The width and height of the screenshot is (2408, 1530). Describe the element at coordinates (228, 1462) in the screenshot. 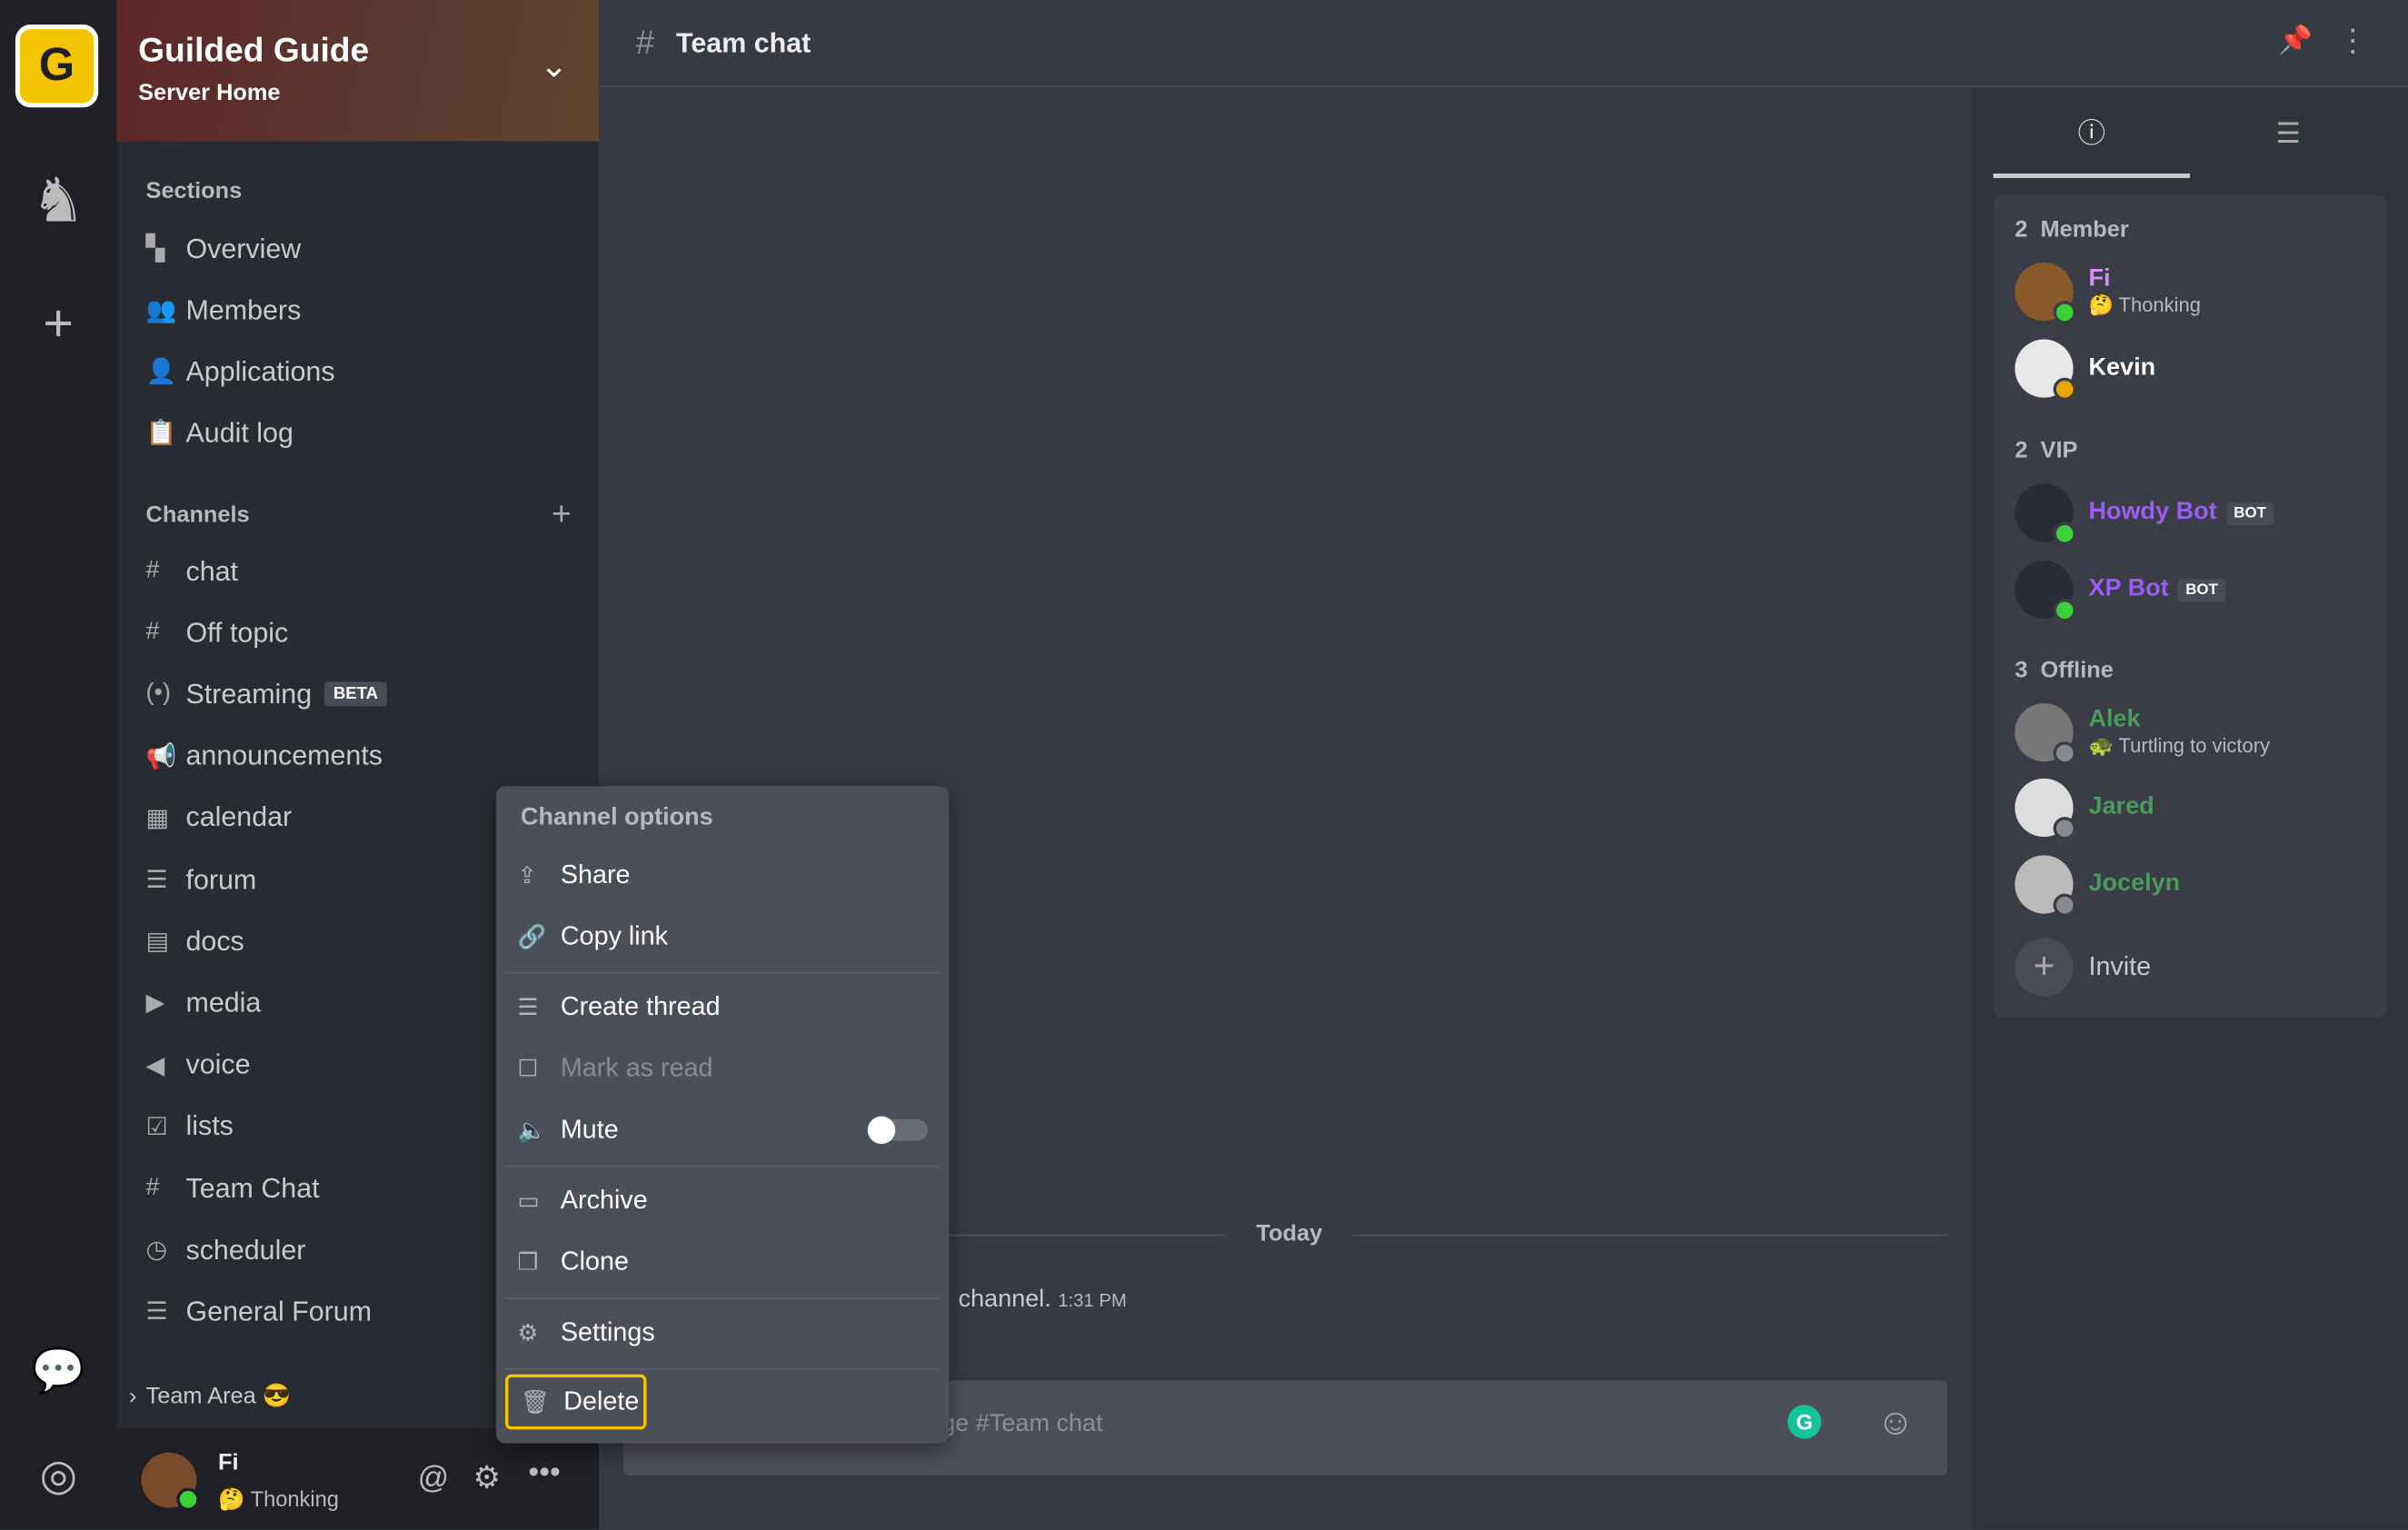

I see `user-name: Fi` at that location.